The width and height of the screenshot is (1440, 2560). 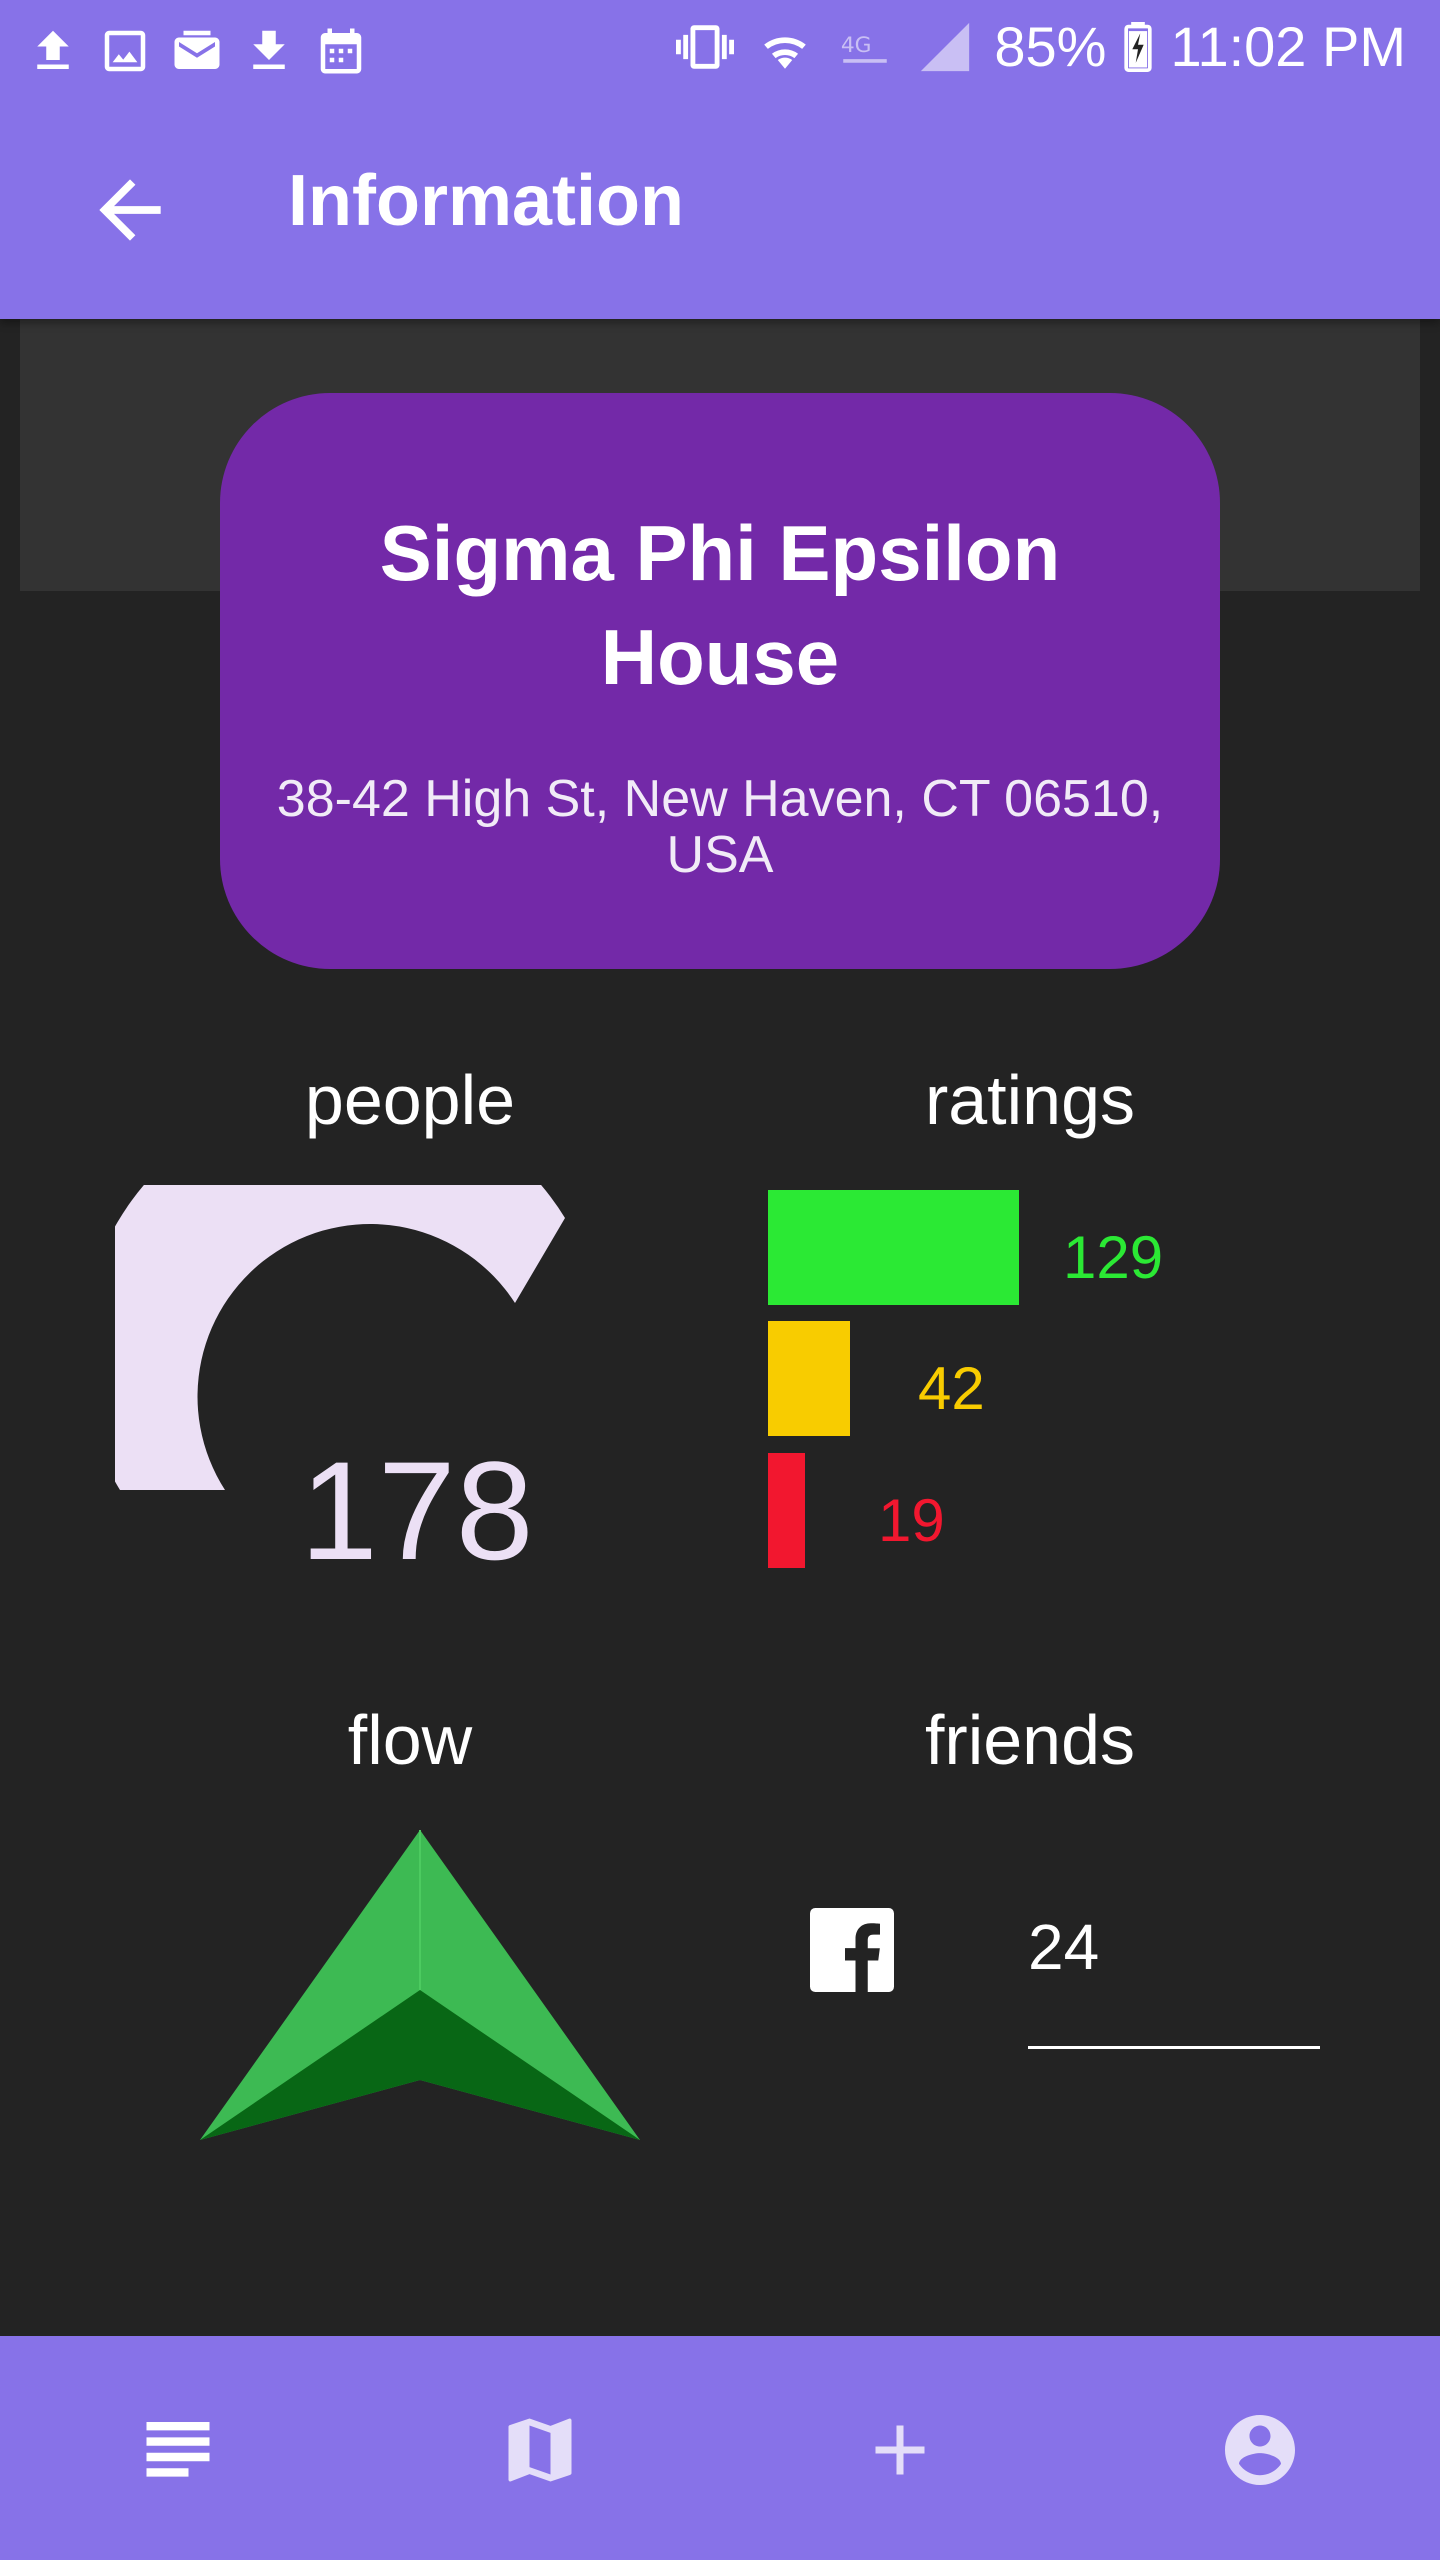 I want to click on mail-icon, so click(x=197, y=49).